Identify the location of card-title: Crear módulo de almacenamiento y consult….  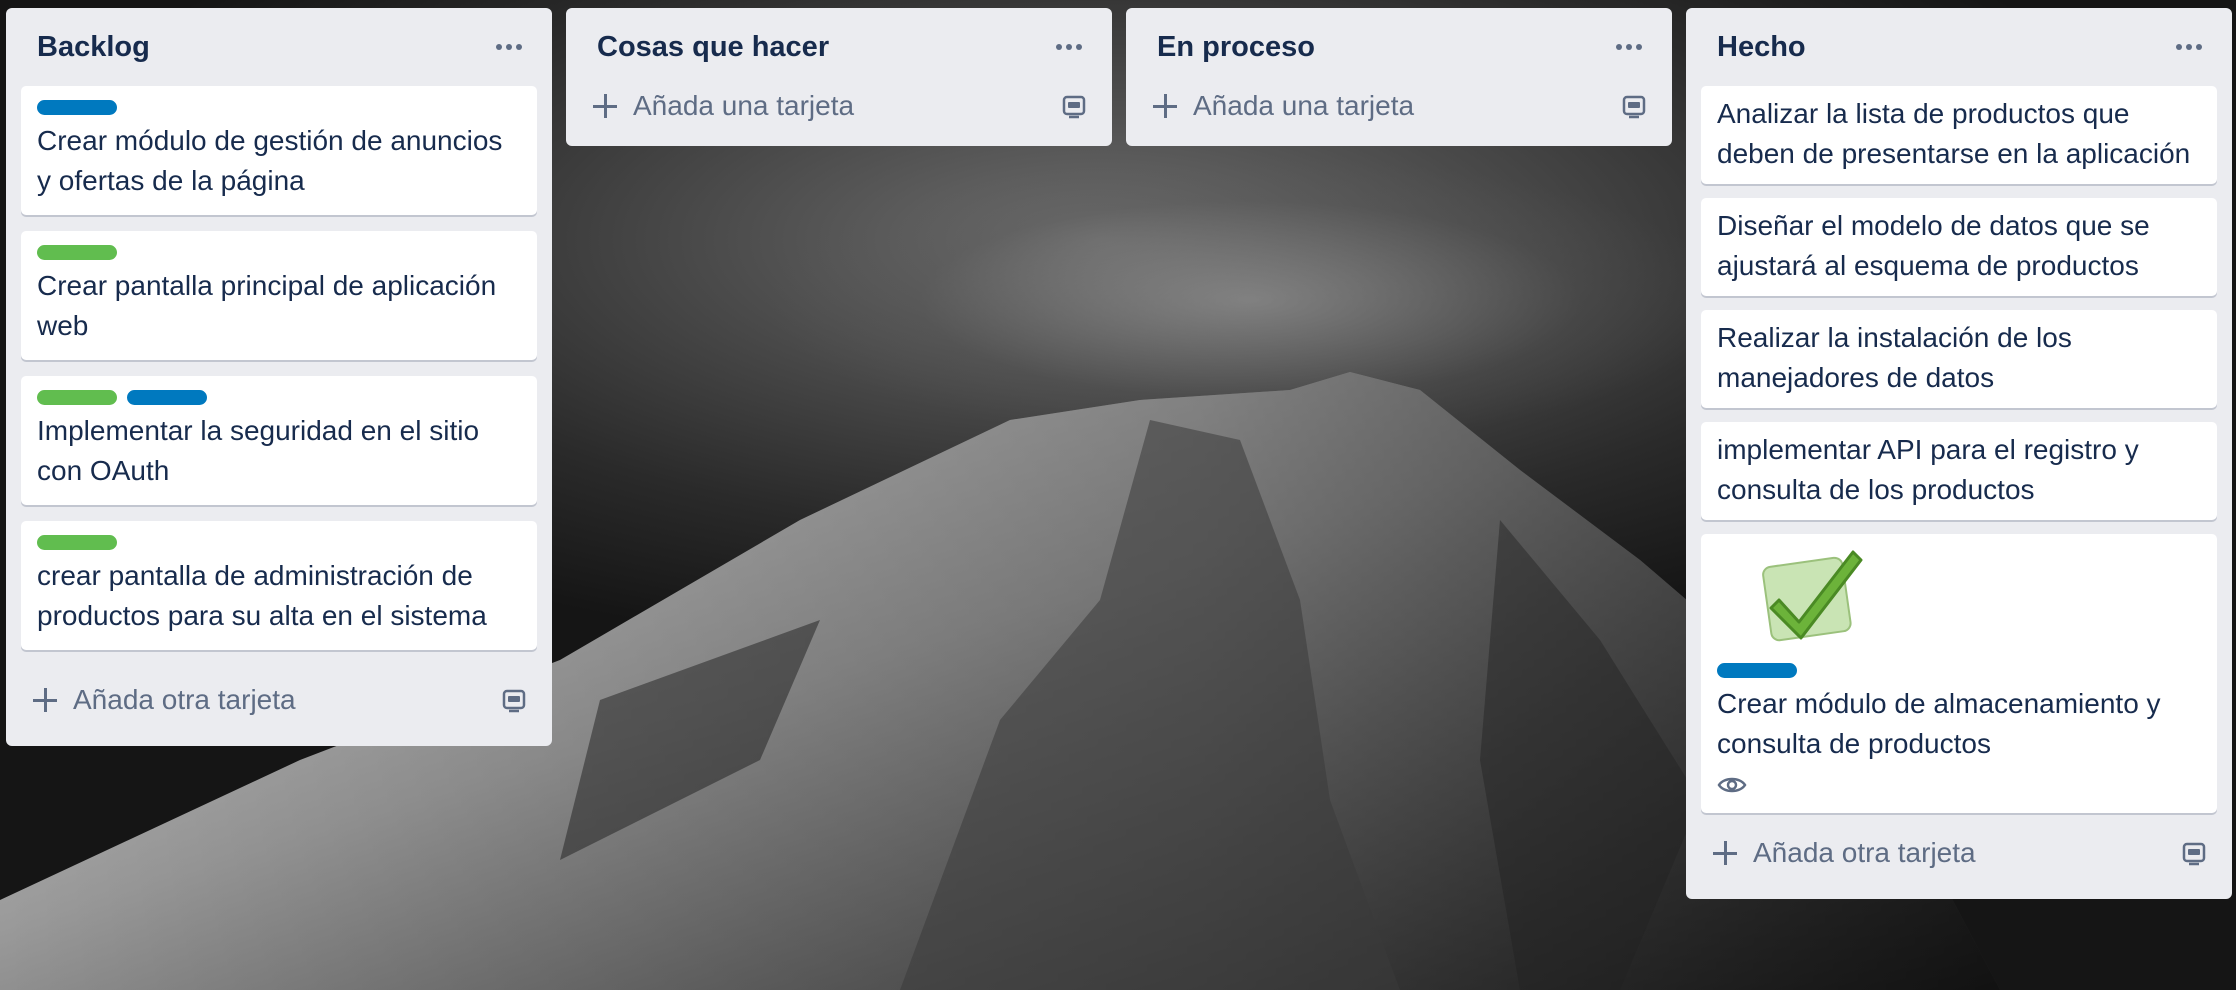
(1939, 723).